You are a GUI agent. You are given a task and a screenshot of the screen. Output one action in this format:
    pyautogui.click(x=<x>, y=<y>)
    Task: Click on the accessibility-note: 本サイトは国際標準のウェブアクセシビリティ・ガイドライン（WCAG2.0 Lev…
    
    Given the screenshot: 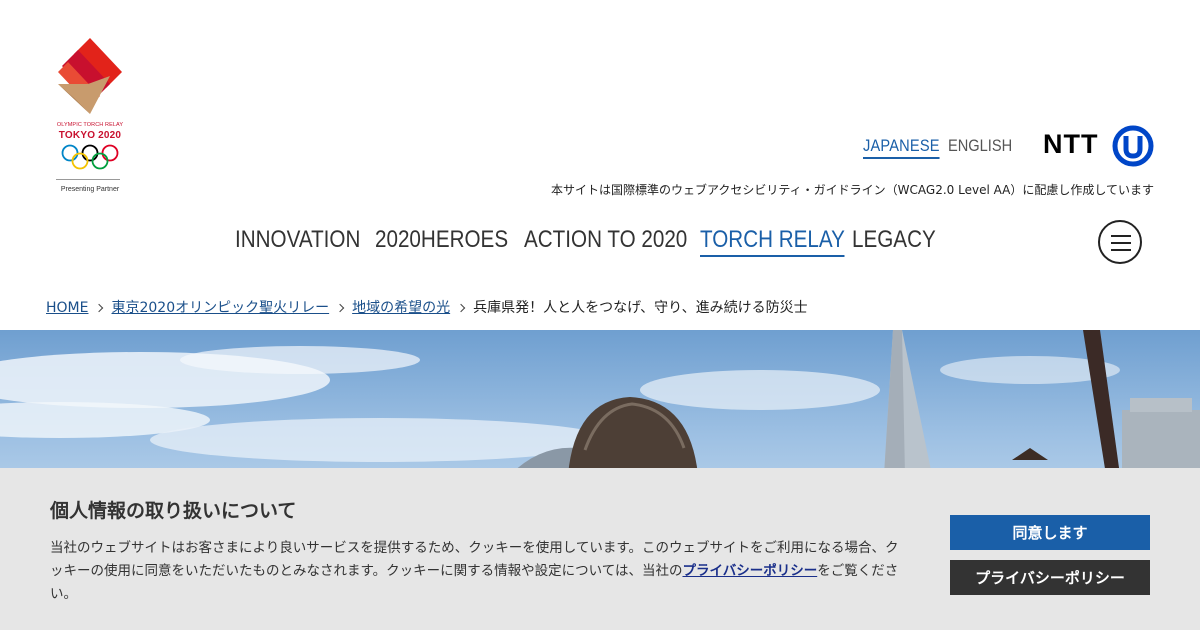 What is the action you would take?
    pyautogui.click(x=852, y=190)
    